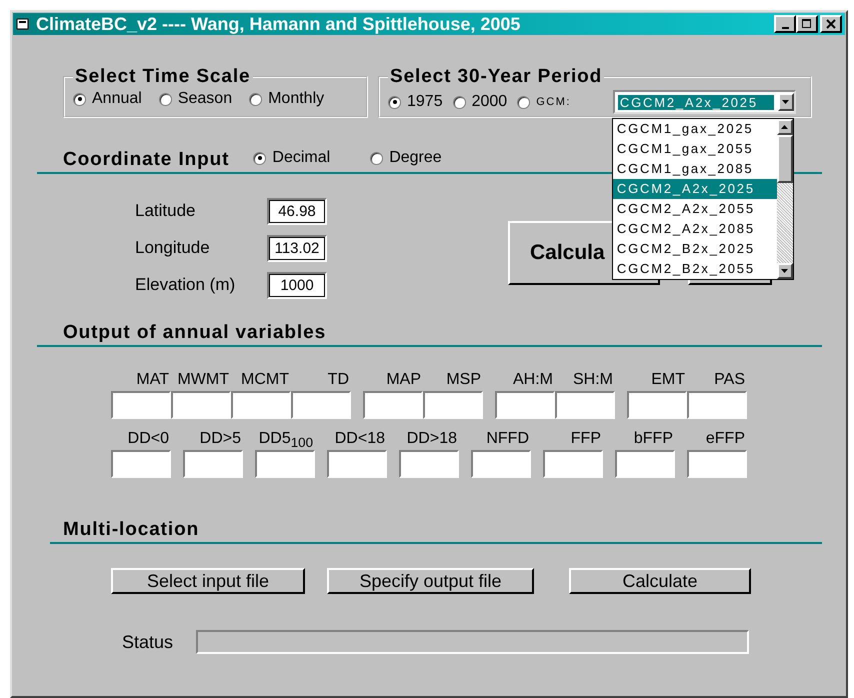  Describe the element at coordinates (279, 24) in the screenshot. I see `window-title: ClimateBC_v2 ---- Wang, Hamann and Spittlehouse, 2005` at that location.